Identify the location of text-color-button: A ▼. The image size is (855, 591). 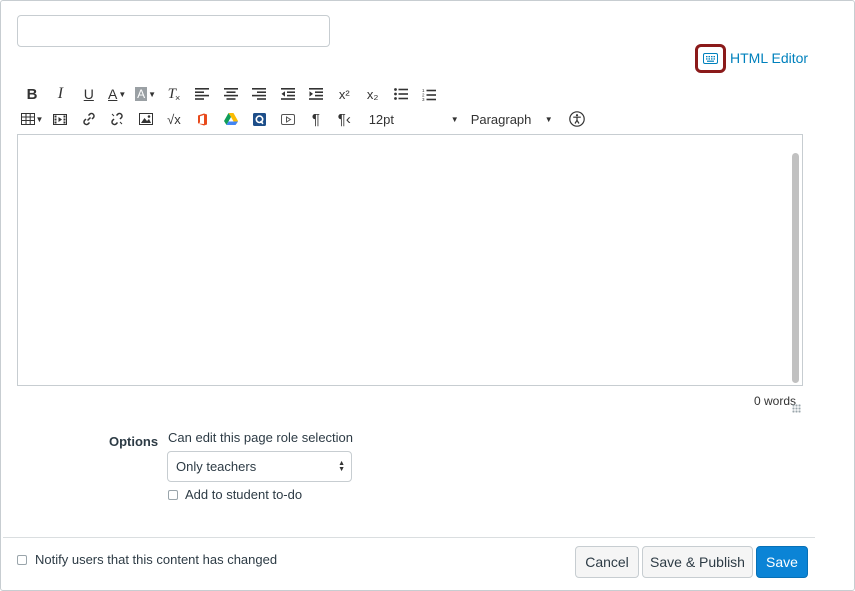
(117, 94).